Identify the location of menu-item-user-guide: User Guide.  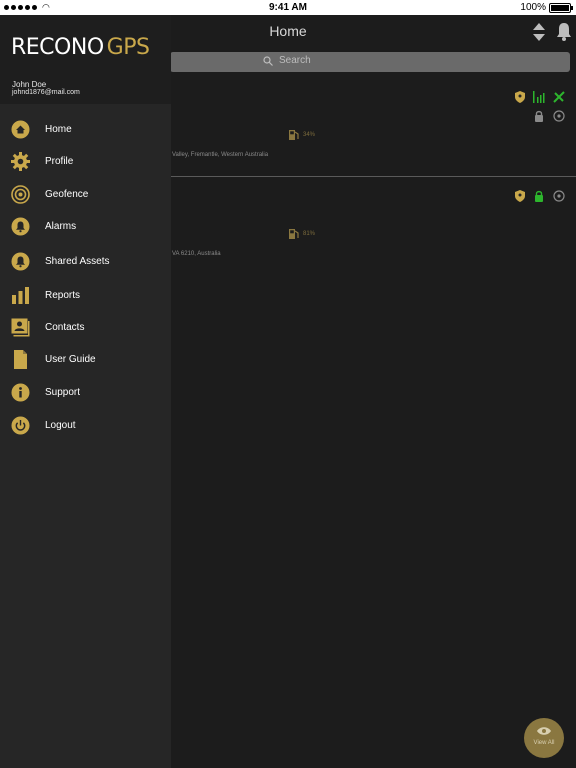
(85, 360).